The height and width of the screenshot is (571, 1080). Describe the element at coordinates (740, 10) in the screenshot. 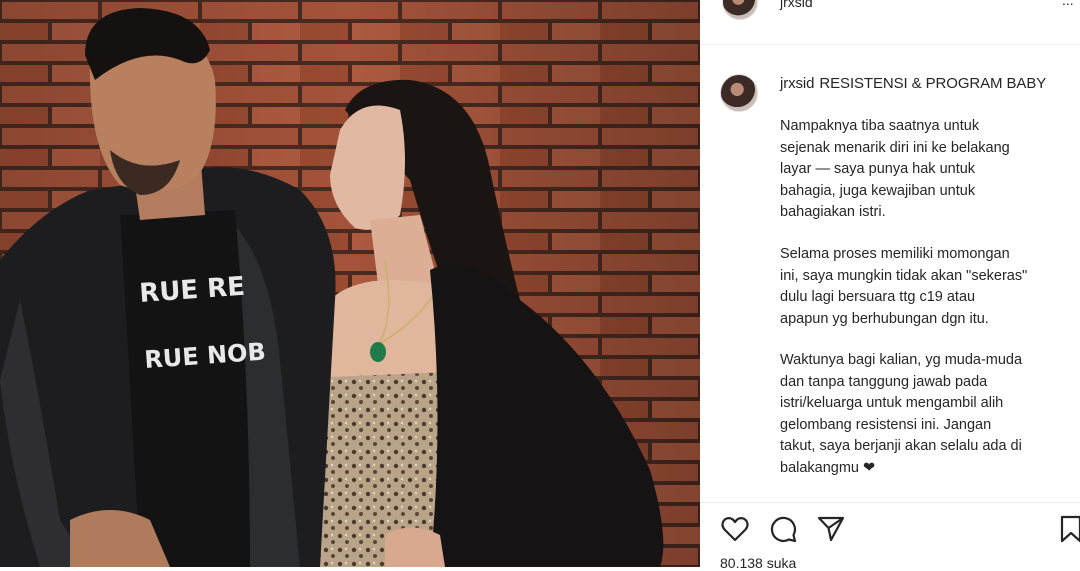

I see `profile-avatar` at that location.